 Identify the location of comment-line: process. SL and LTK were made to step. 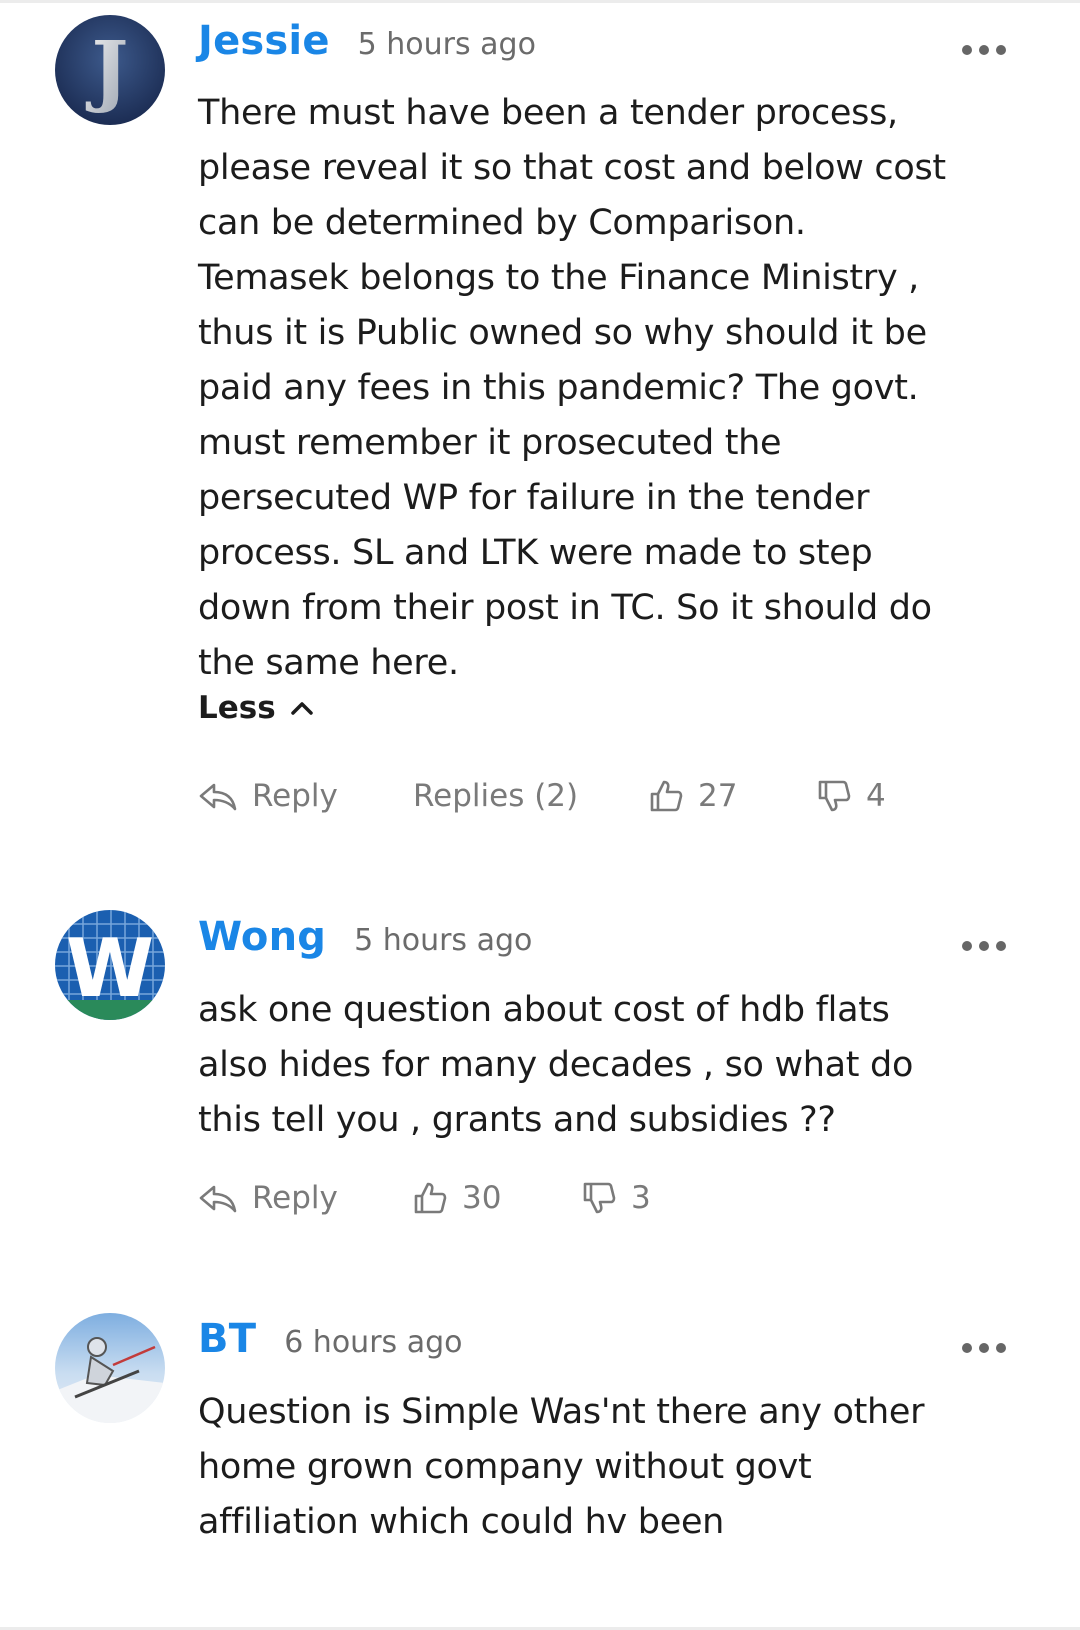
(535, 553).